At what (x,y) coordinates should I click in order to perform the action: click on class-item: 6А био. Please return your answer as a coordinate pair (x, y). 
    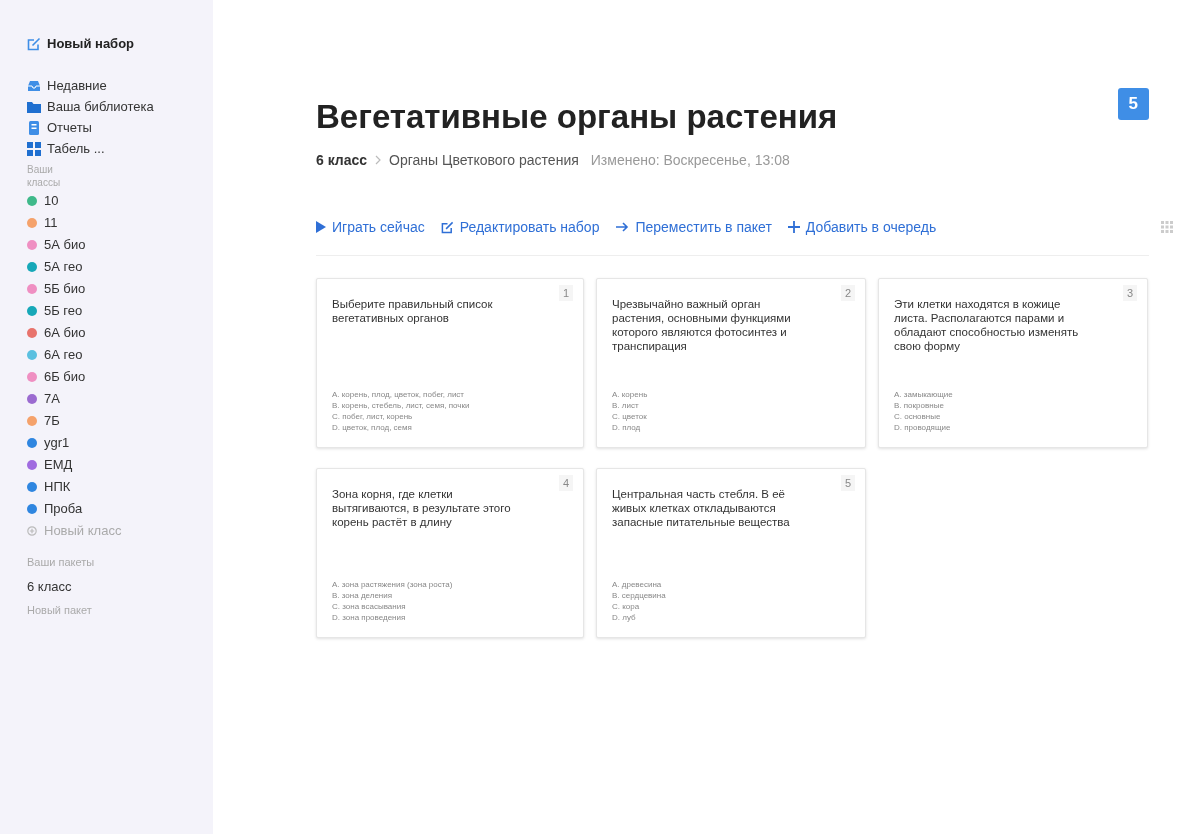
    Looking at the image, I should click on (120, 332).